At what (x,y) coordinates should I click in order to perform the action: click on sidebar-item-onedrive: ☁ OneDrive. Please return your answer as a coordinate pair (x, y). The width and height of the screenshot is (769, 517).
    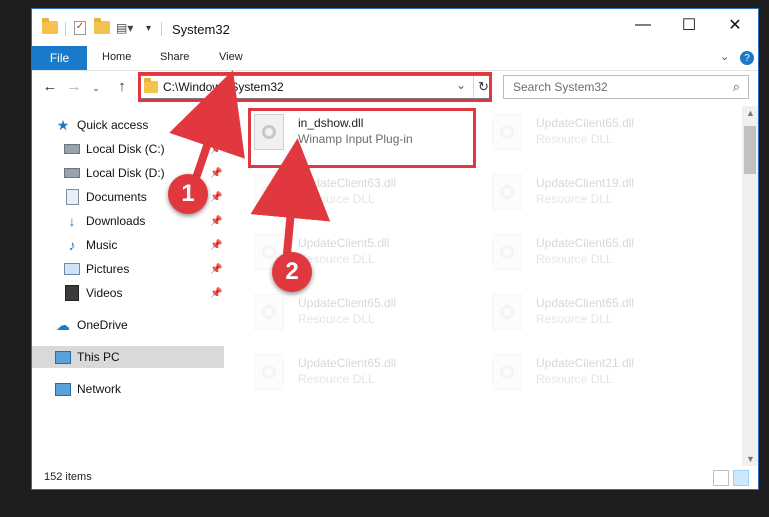
    Looking at the image, I should click on (128, 325).